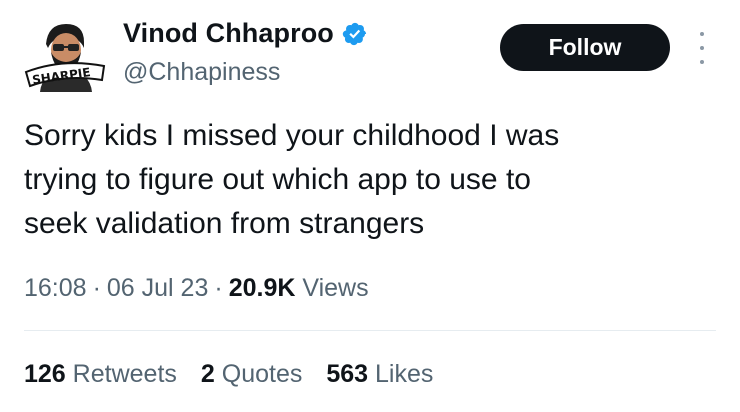 This screenshot has width=740, height=412. Describe the element at coordinates (585, 47) in the screenshot. I see `follow-button: Follow` at that location.